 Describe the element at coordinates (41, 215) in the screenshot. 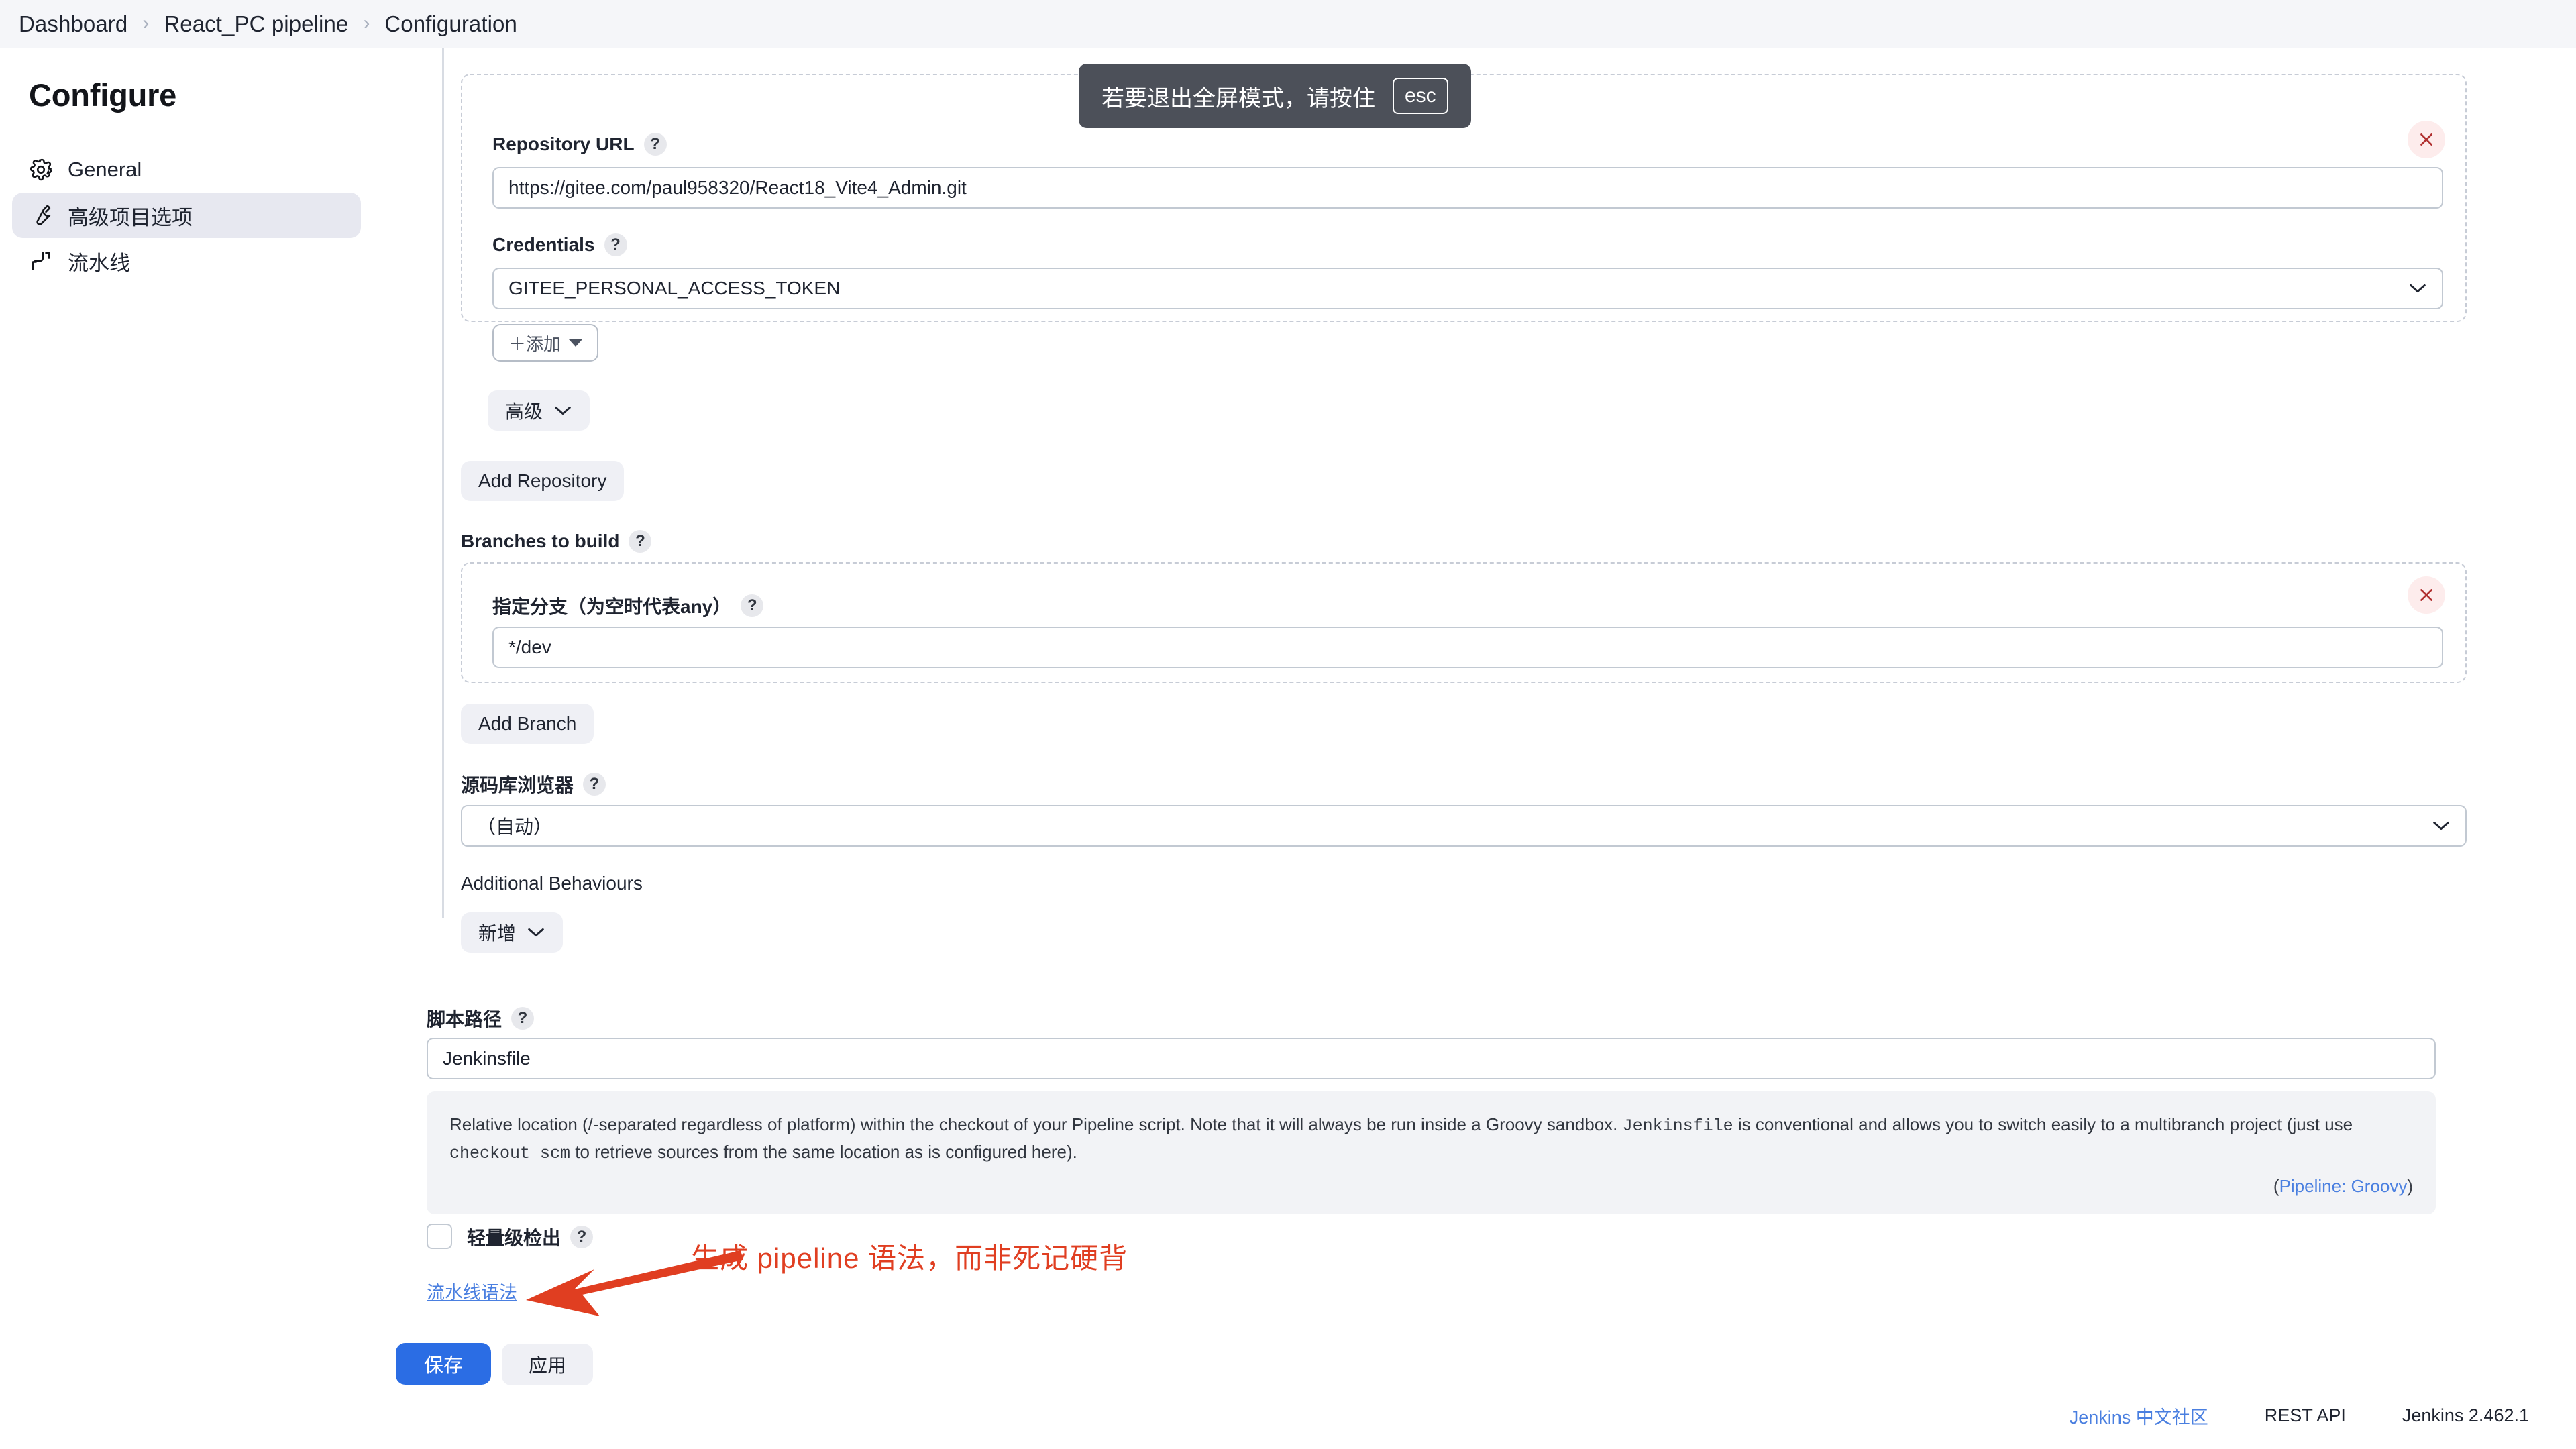

I see `wrench-icon` at that location.